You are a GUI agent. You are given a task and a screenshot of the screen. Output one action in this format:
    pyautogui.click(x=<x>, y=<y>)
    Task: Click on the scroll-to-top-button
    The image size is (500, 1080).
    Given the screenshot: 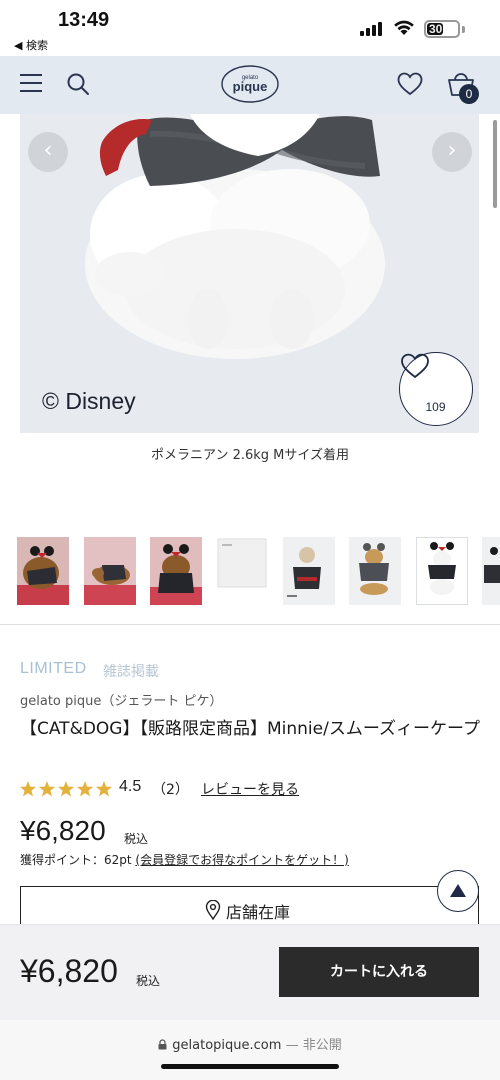 What is the action you would take?
    pyautogui.click(x=458, y=891)
    